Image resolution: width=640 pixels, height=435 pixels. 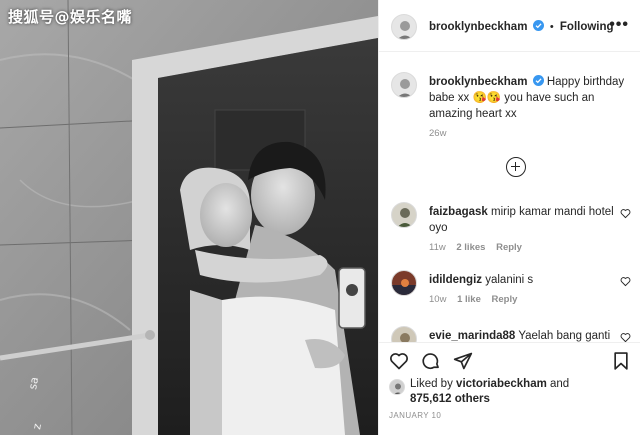 What do you see at coordinates (458, 212) in the screenshot?
I see `commenter-username: faizbagask` at bounding box center [458, 212].